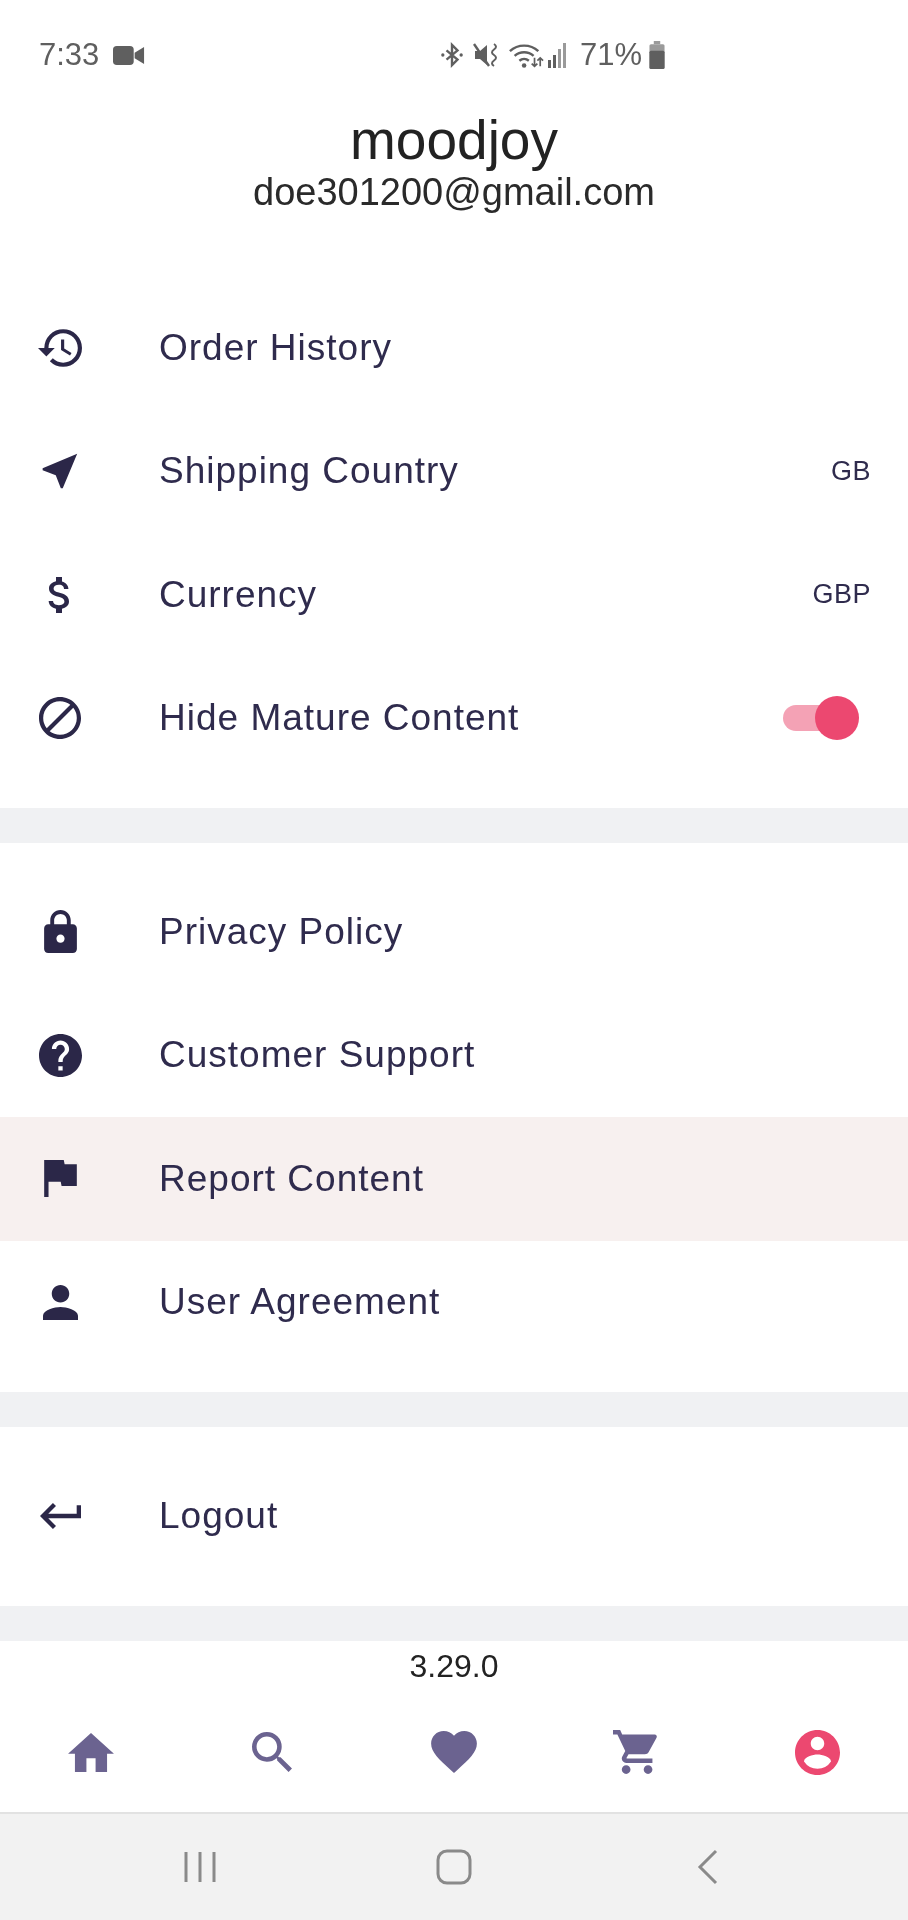 Image resolution: width=908 pixels, height=1920 pixels. I want to click on system-home-icon, so click(454, 1867).